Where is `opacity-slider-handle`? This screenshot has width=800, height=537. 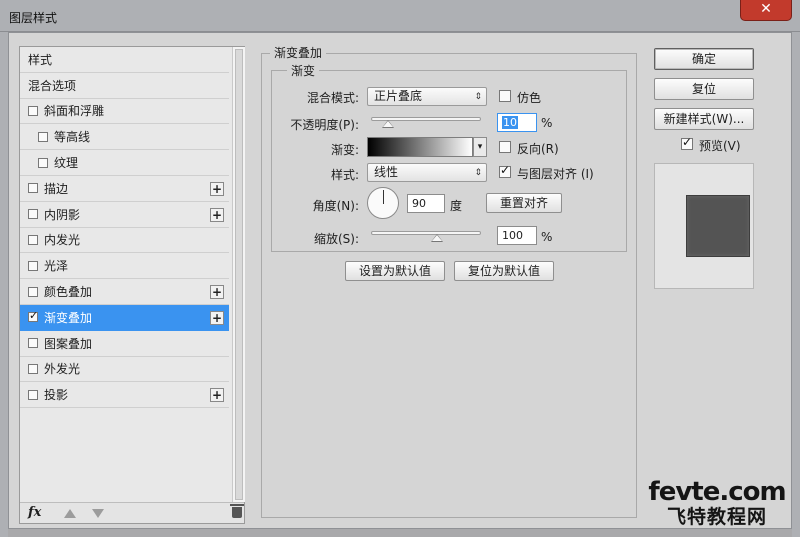
opacity-slider-handle is located at coordinates (387, 124).